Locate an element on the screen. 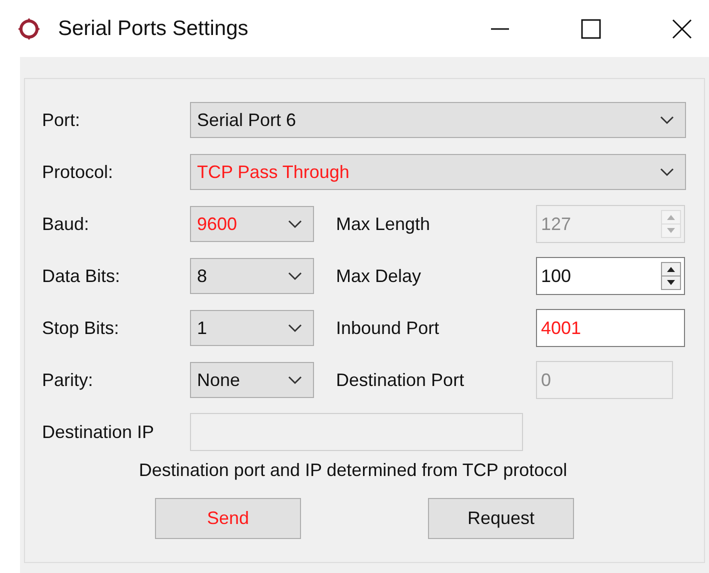  field-label: Max Length is located at coordinates (384, 224).